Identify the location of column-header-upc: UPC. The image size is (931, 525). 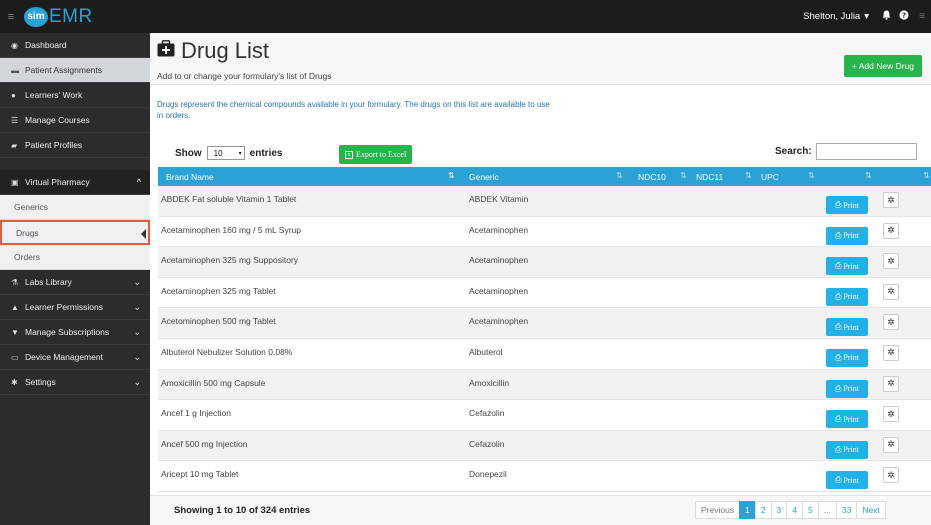
(770, 177).